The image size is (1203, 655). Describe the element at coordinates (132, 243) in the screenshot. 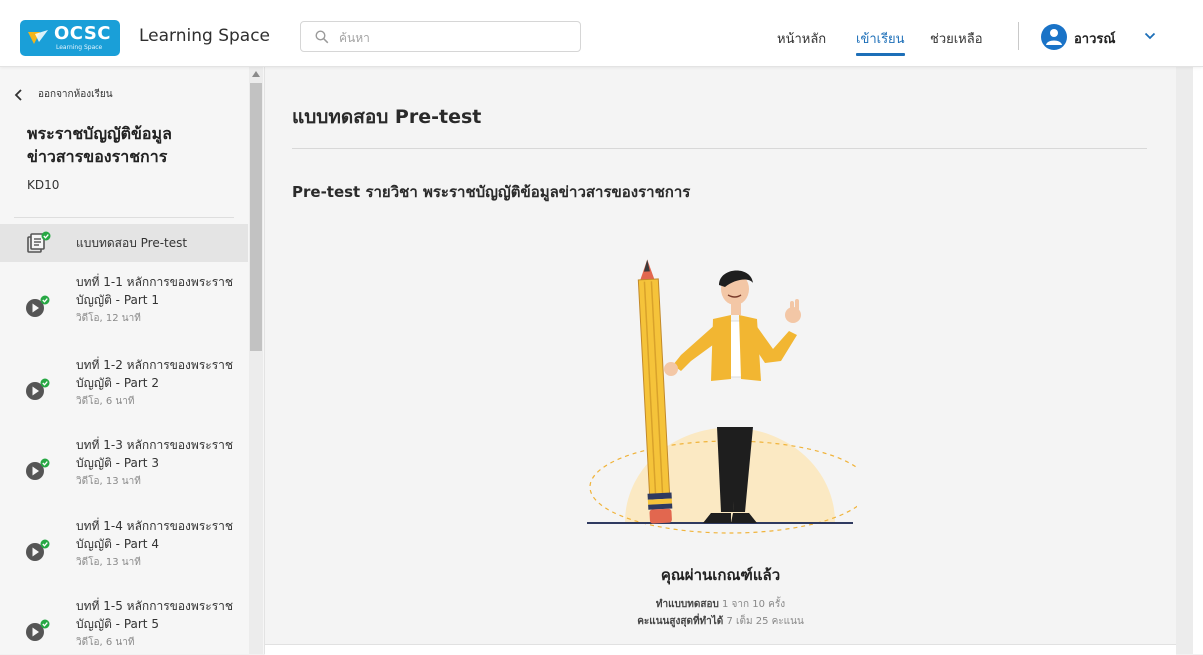

I see `sidebar-item-label: แบบทดสอบ Pre-test` at that location.